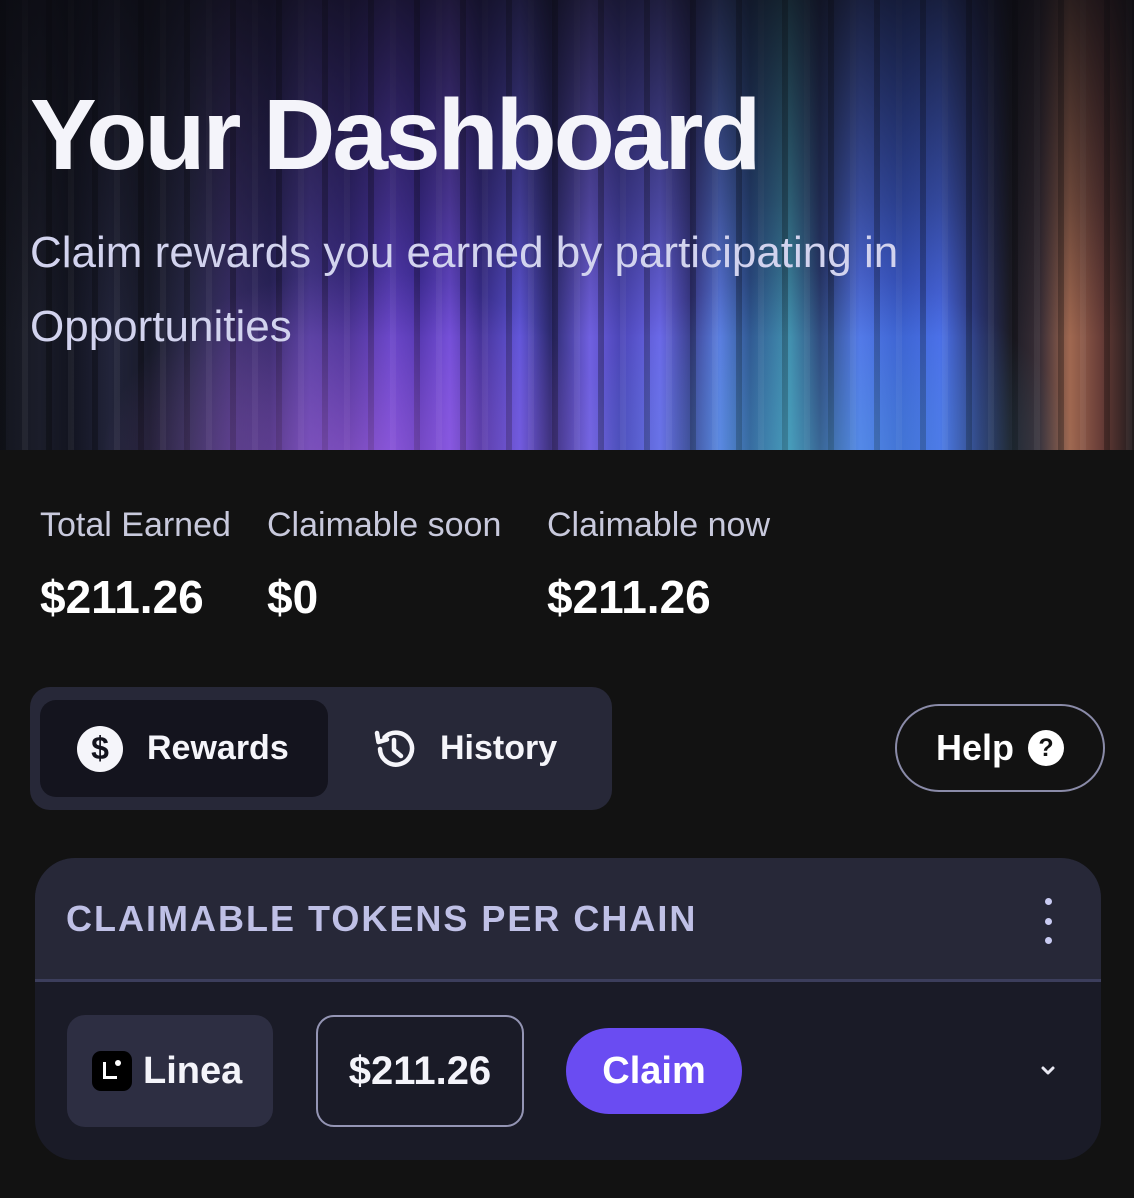 Image resolution: width=1134 pixels, height=1198 pixels. What do you see at coordinates (382, 918) in the screenshot?
I see `card-title: CLAIMABLE TOKENS PER CHAIN` at bounding box center [382, 918].